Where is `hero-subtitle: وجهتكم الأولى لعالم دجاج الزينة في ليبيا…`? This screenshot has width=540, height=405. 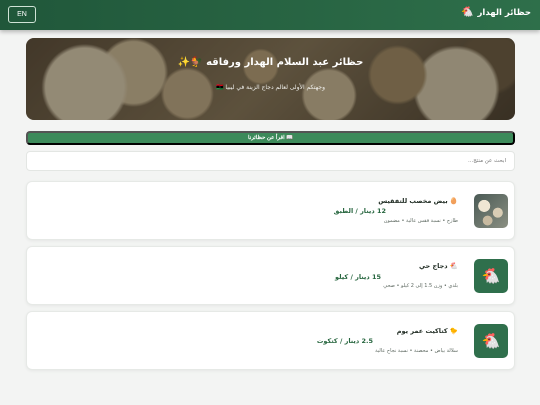 hero-subtitle: وجهتكم الأولى لعالم دجاج الزينة في ليبيا… is located at coordinates (270, 87).